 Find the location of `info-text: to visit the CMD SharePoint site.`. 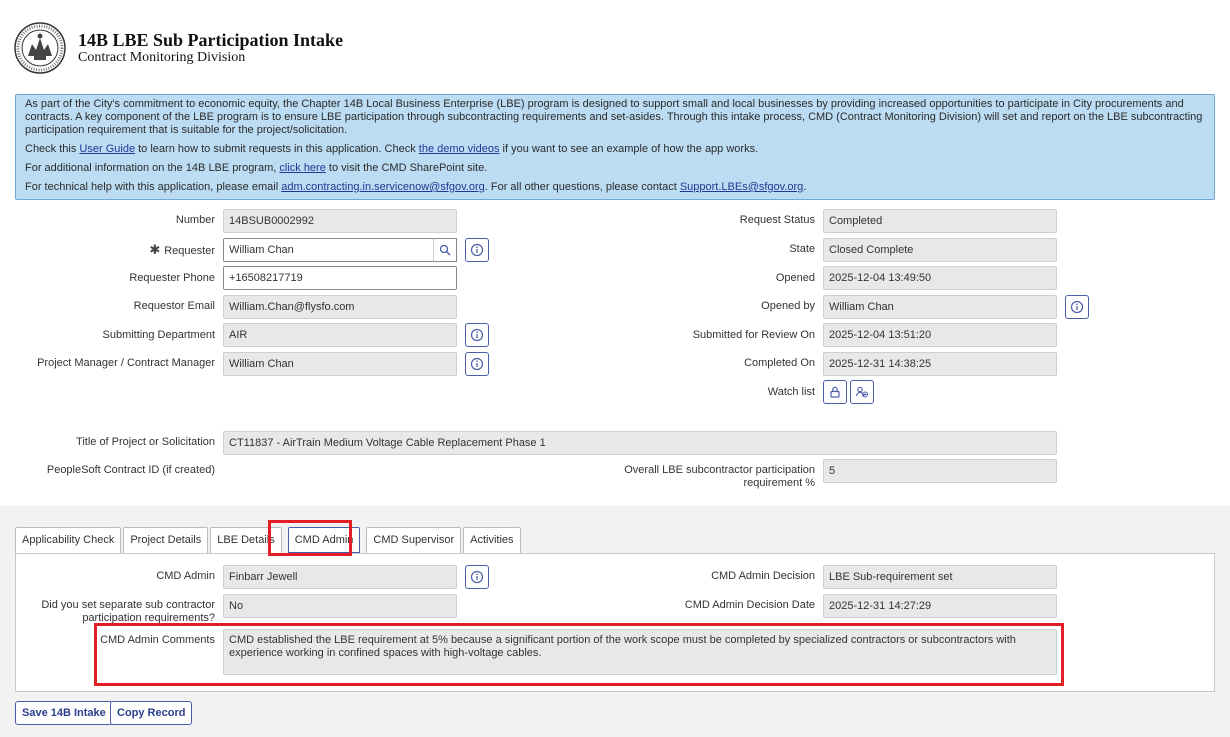

info-text: to visit the CMD SharePoint site. is located at coordinates (406, 168).